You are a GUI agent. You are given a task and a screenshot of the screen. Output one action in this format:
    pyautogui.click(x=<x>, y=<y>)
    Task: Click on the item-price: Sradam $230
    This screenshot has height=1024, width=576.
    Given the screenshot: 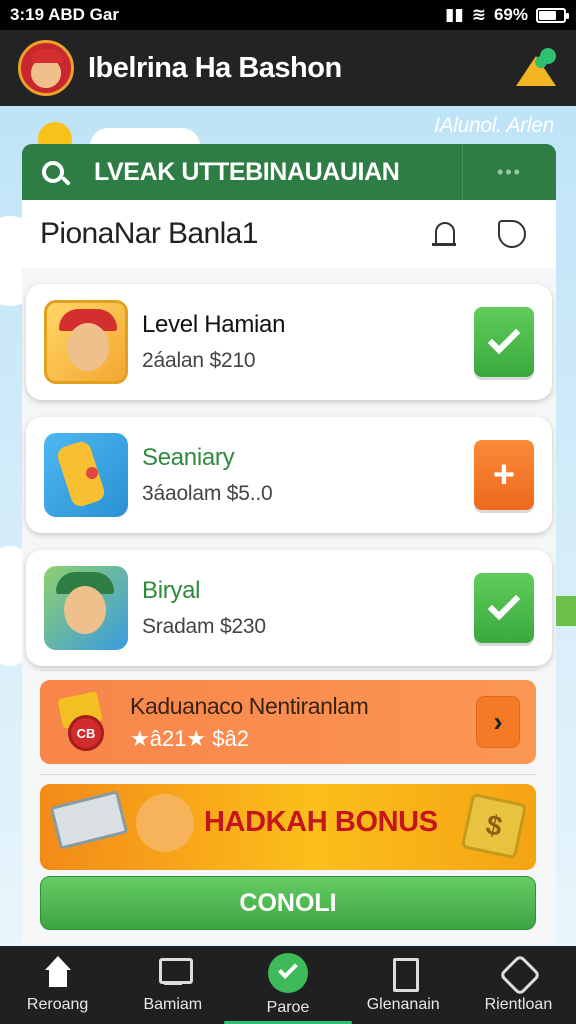 What is the action you would take?
    pyautogui.click(x=204, y=626)
    